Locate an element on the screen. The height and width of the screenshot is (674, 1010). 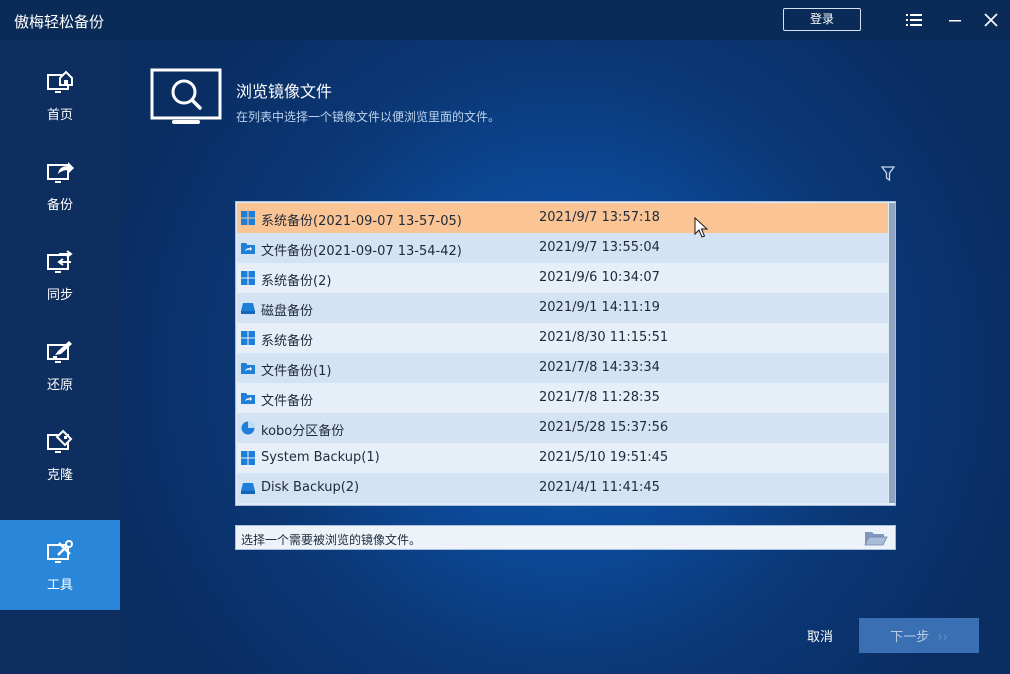
image-date: 2021/7/8 14:33:34 is located at coordinates (599, 367).